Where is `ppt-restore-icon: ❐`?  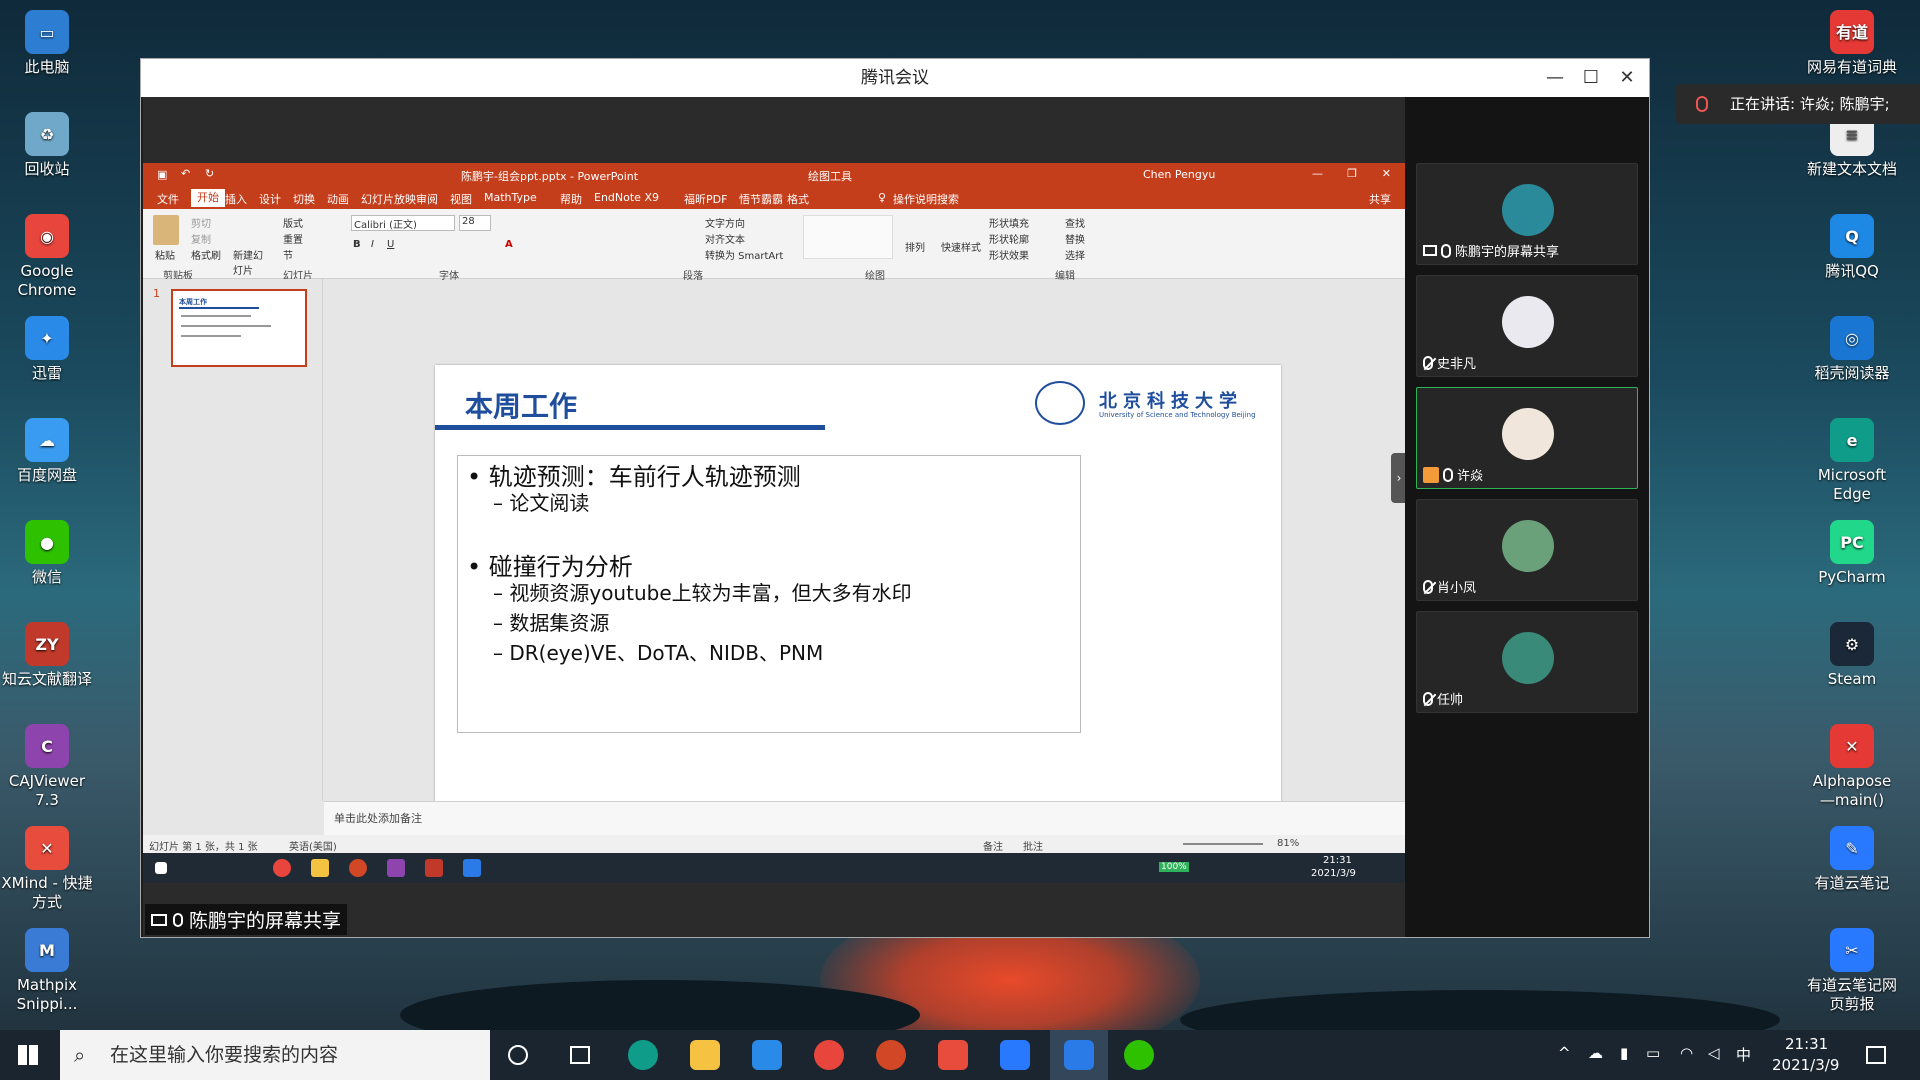 ppt-restore-icon: ❐ is located at coordinates (1352, 173).